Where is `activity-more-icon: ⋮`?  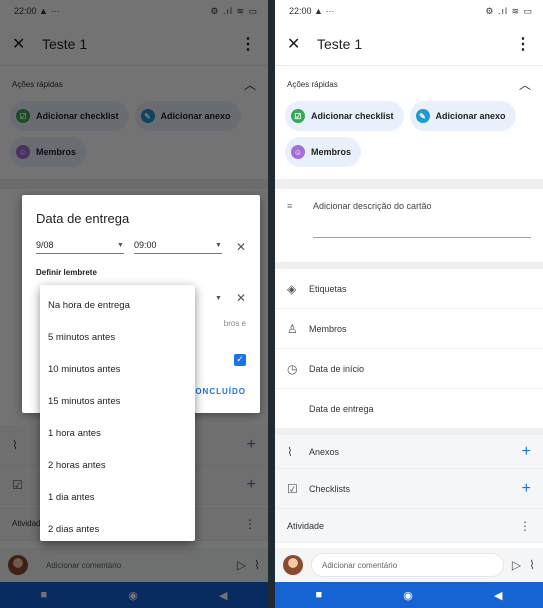
activity-more-icon: ⋮ is located at coordinates (525, 526).